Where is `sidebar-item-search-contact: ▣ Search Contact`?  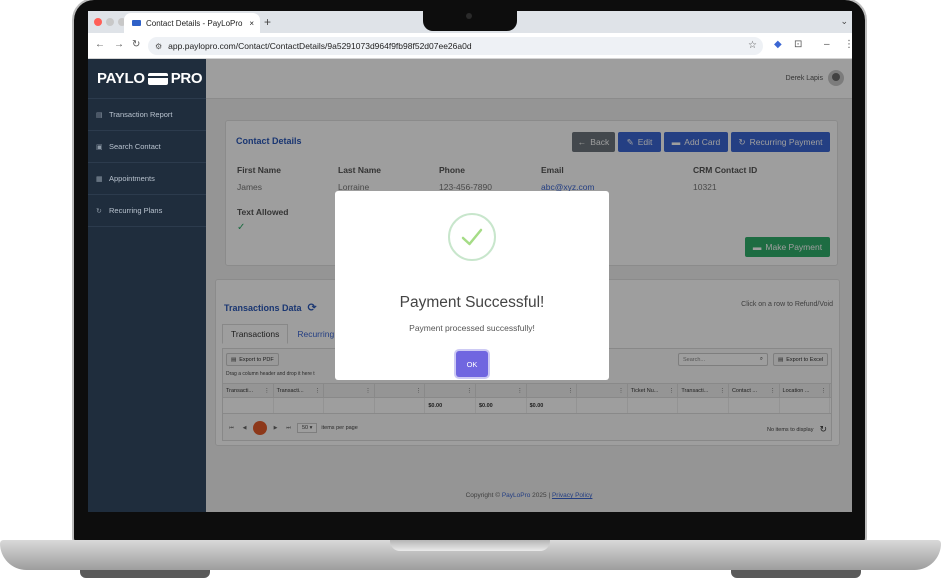
sidebar-item-search-contact: ▣ Search Contact is located at coordinates (147, 147).